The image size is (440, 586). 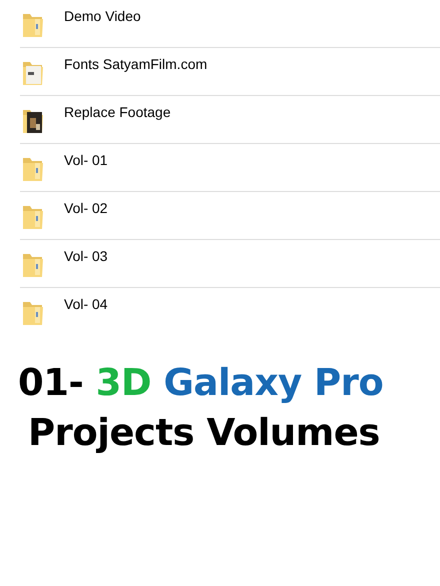 What do you see at coordinates (274, 382) in the screenshot?
I see `headline-text: Galaxy Pro` at bounding box center [274, 382].